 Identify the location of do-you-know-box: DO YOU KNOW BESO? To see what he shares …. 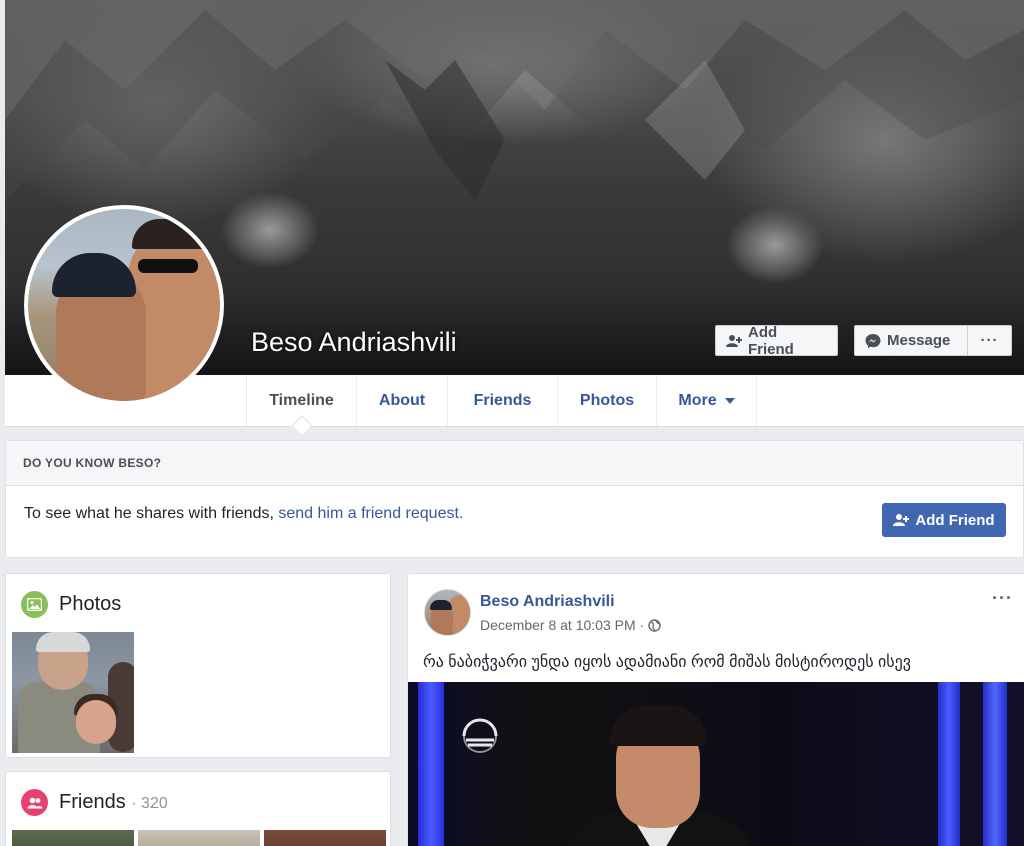
(514, 499).